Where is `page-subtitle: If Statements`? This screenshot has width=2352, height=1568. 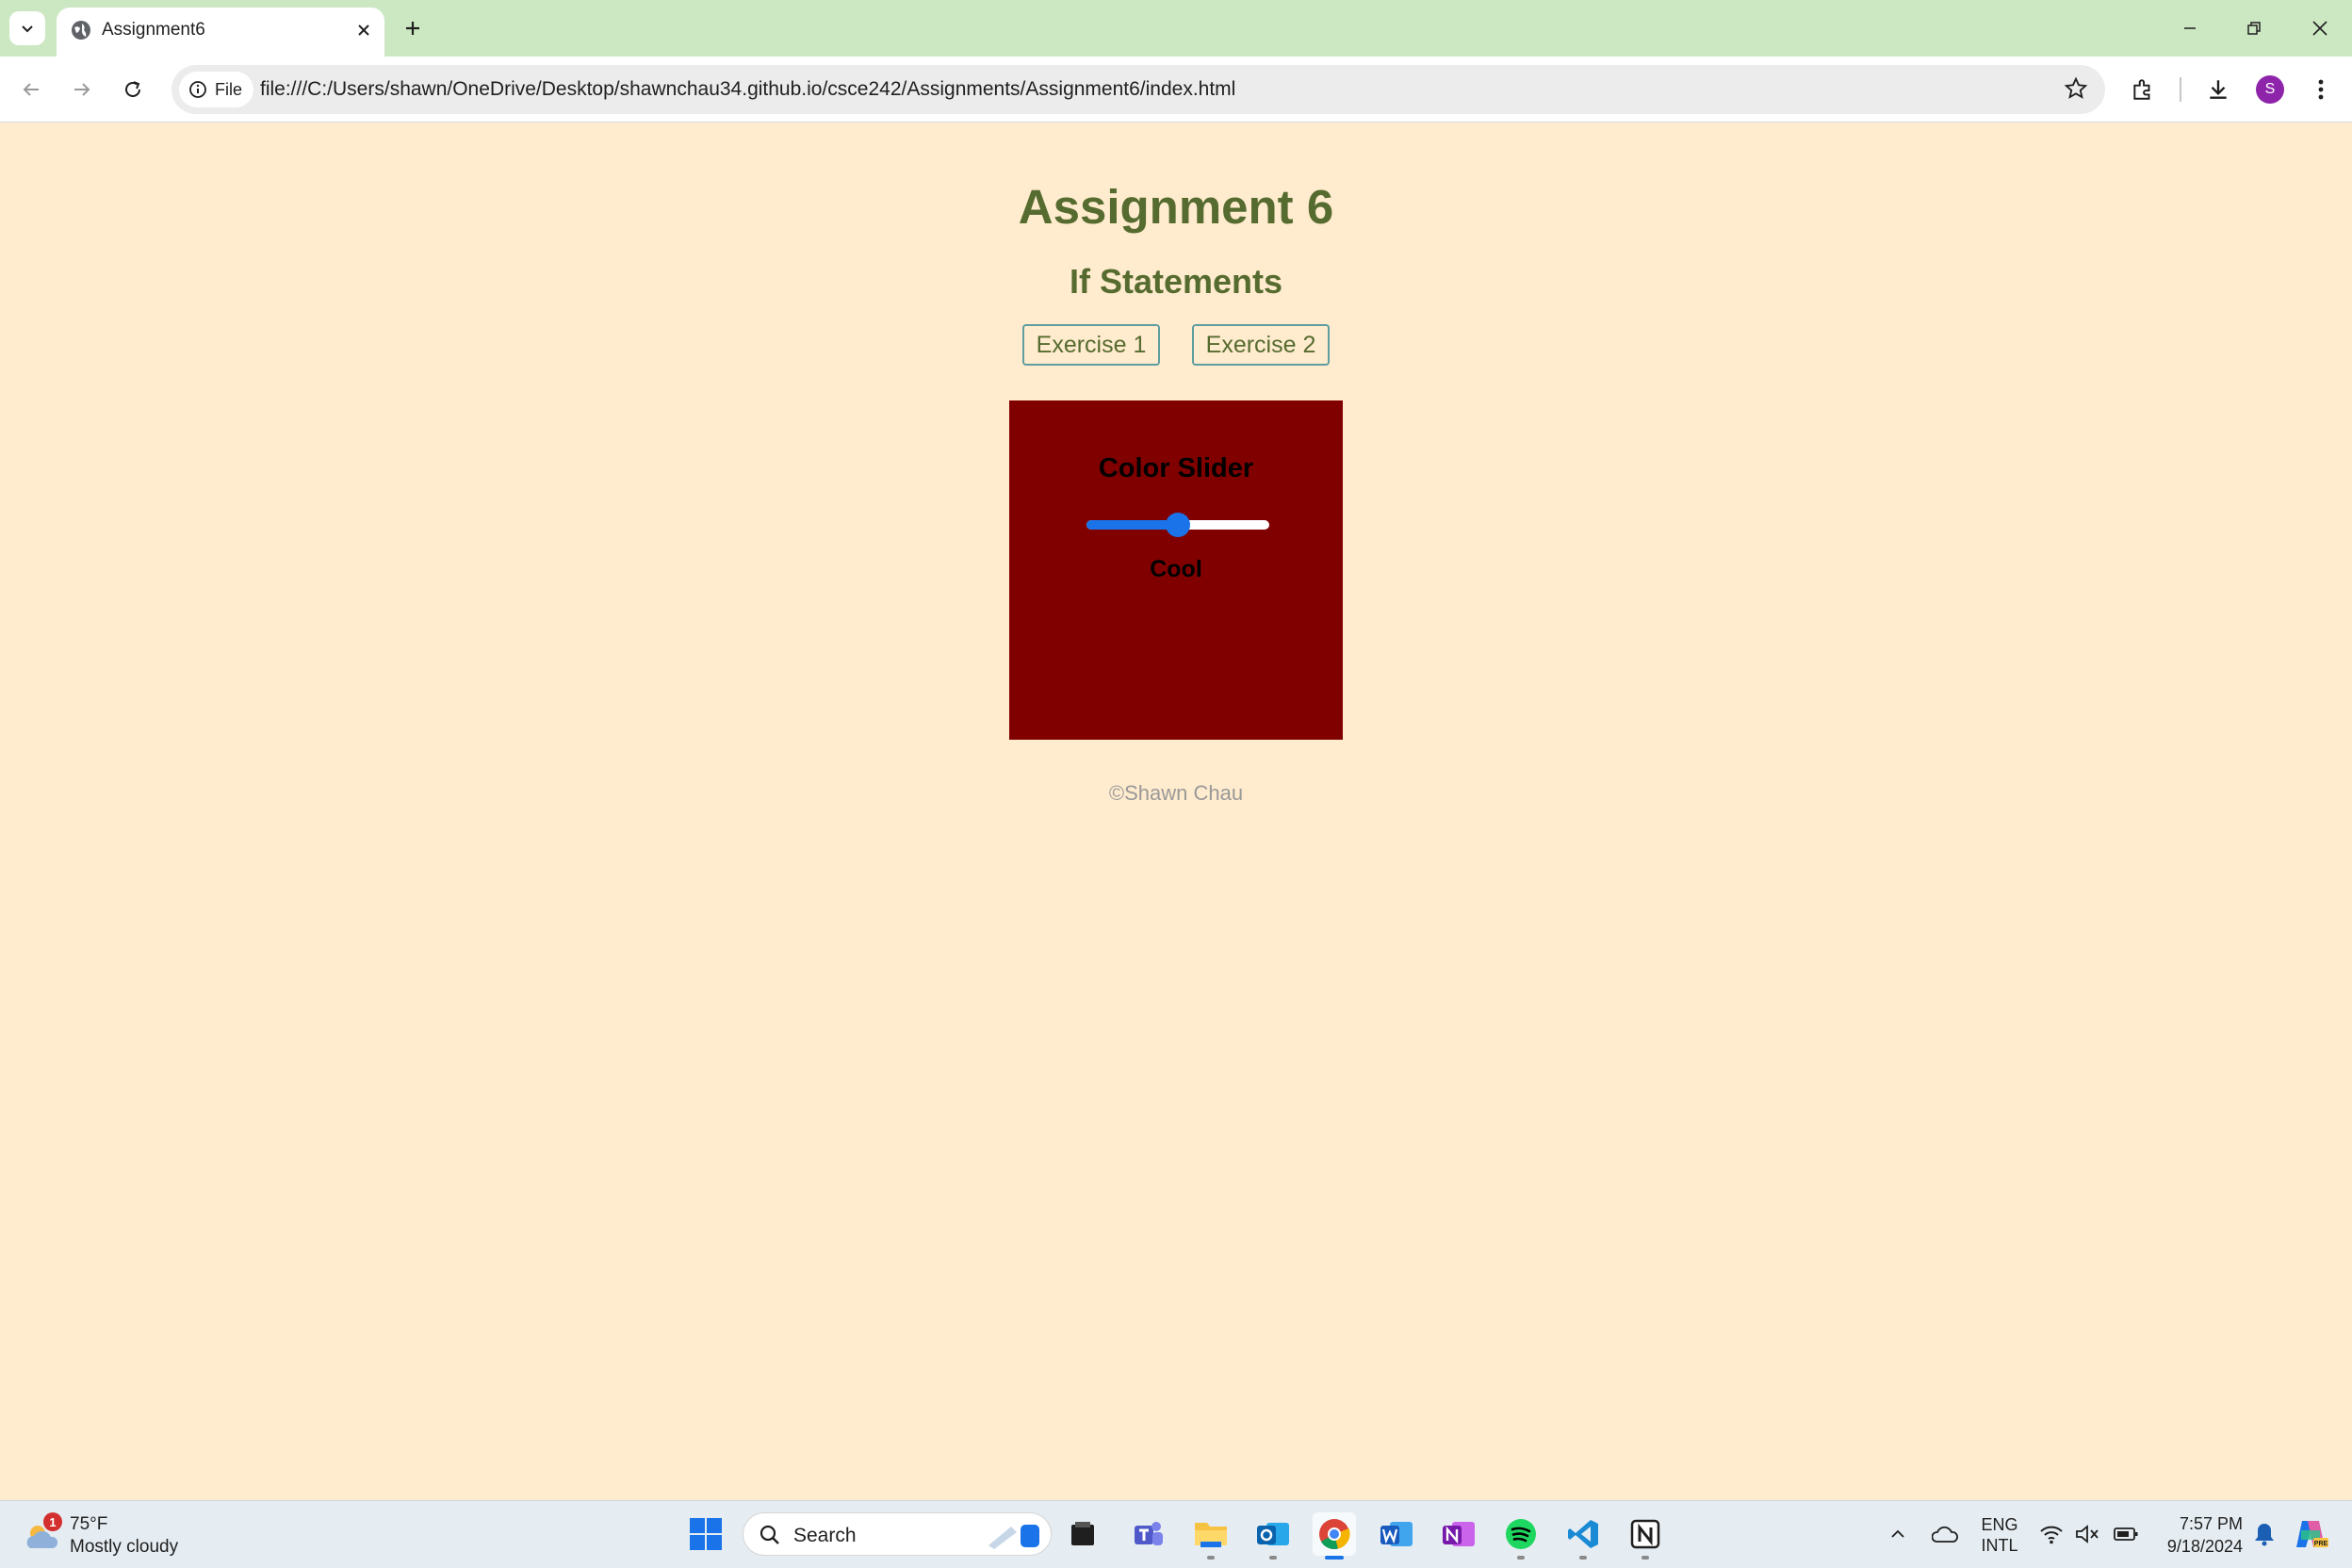
page-subtitle: If Statements is located at coordinates (1176, 281).